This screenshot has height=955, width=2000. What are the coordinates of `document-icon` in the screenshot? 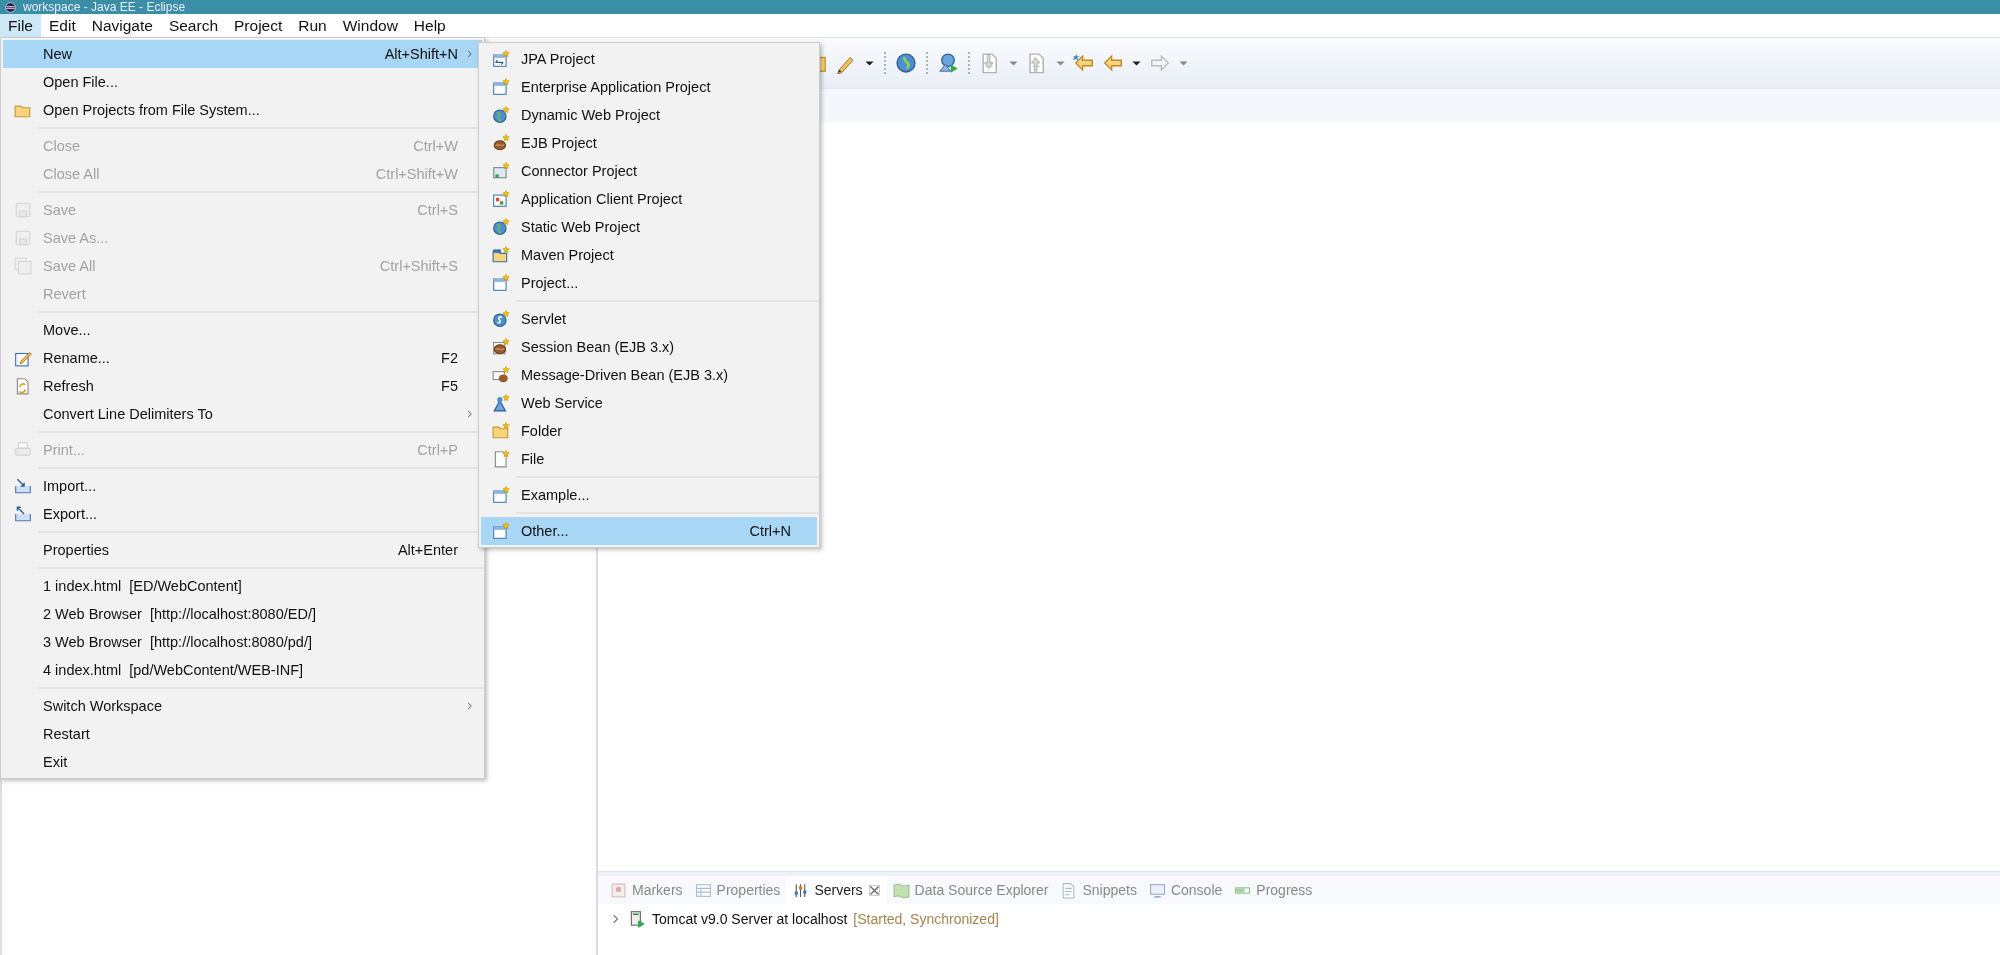 It's located at (501, 459).